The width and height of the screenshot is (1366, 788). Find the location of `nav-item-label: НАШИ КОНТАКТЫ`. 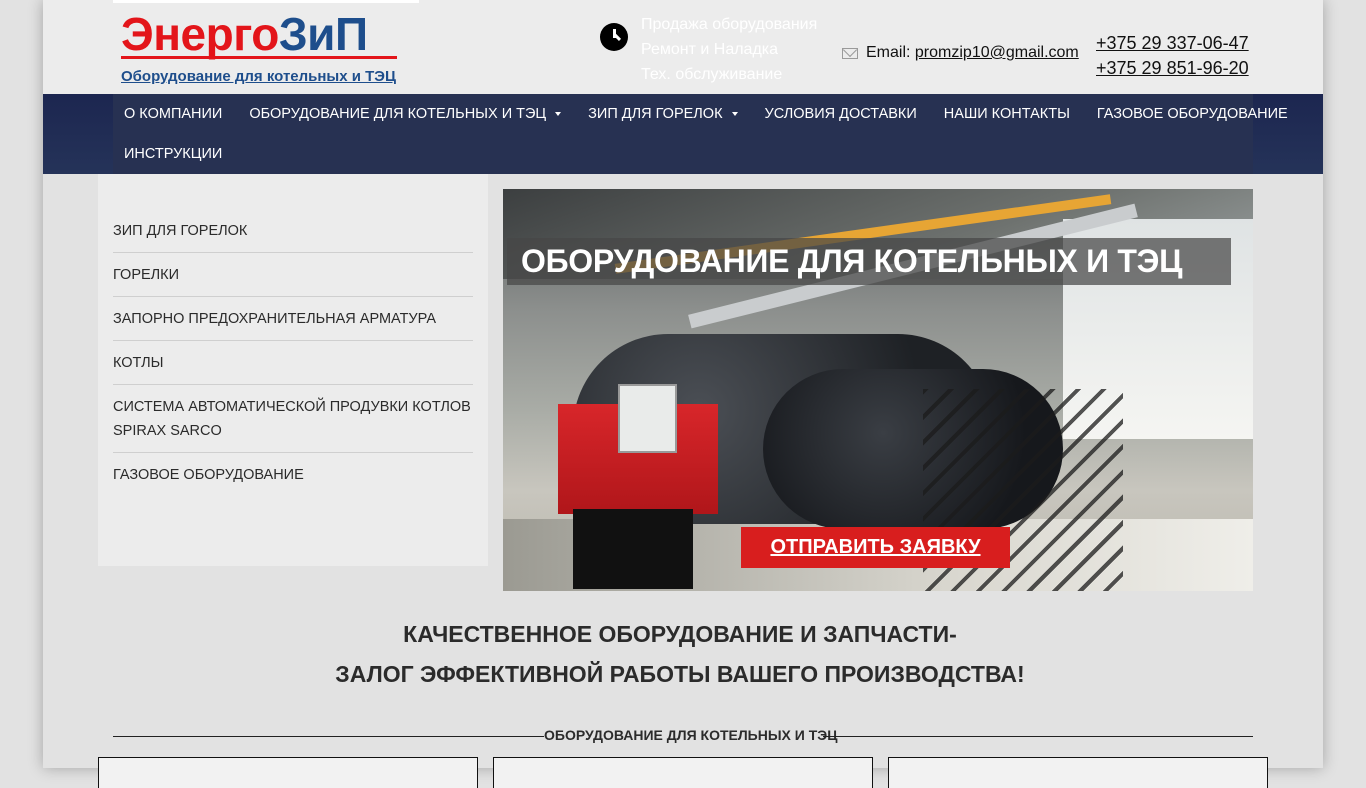

nav-item-label: НАШИ КОНТАКТЫ is located at coordinates (1006, 114).